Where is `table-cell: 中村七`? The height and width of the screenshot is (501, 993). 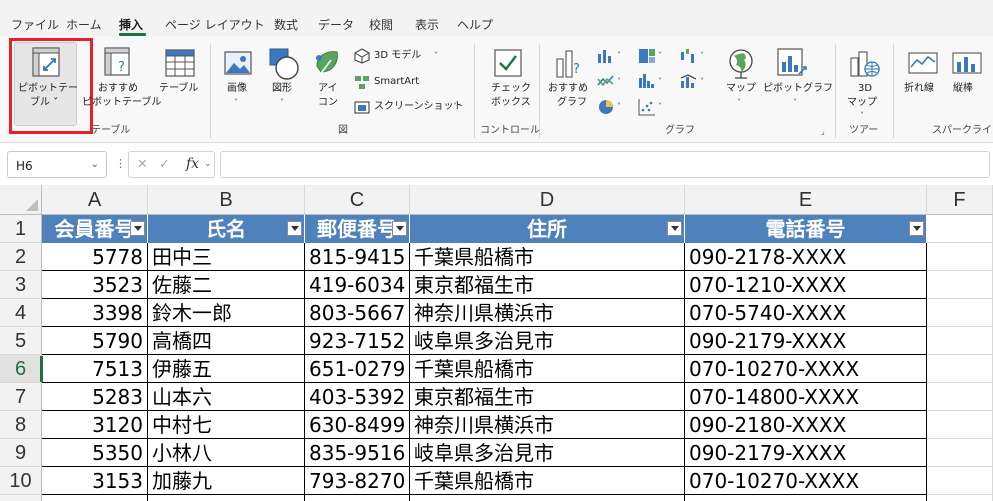
table-cell: 中村七 is located at coordinates (226, 425).